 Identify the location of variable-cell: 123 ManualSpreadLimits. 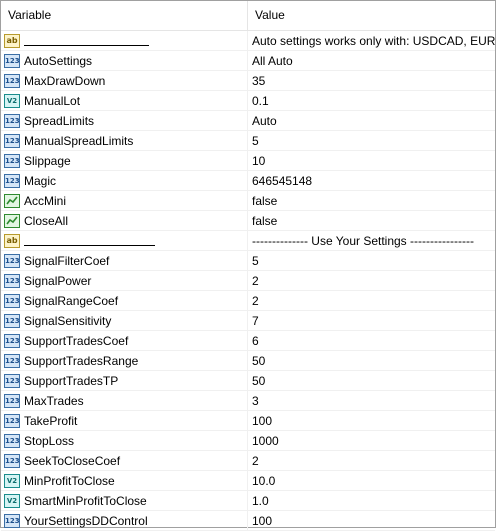
(124, 140).